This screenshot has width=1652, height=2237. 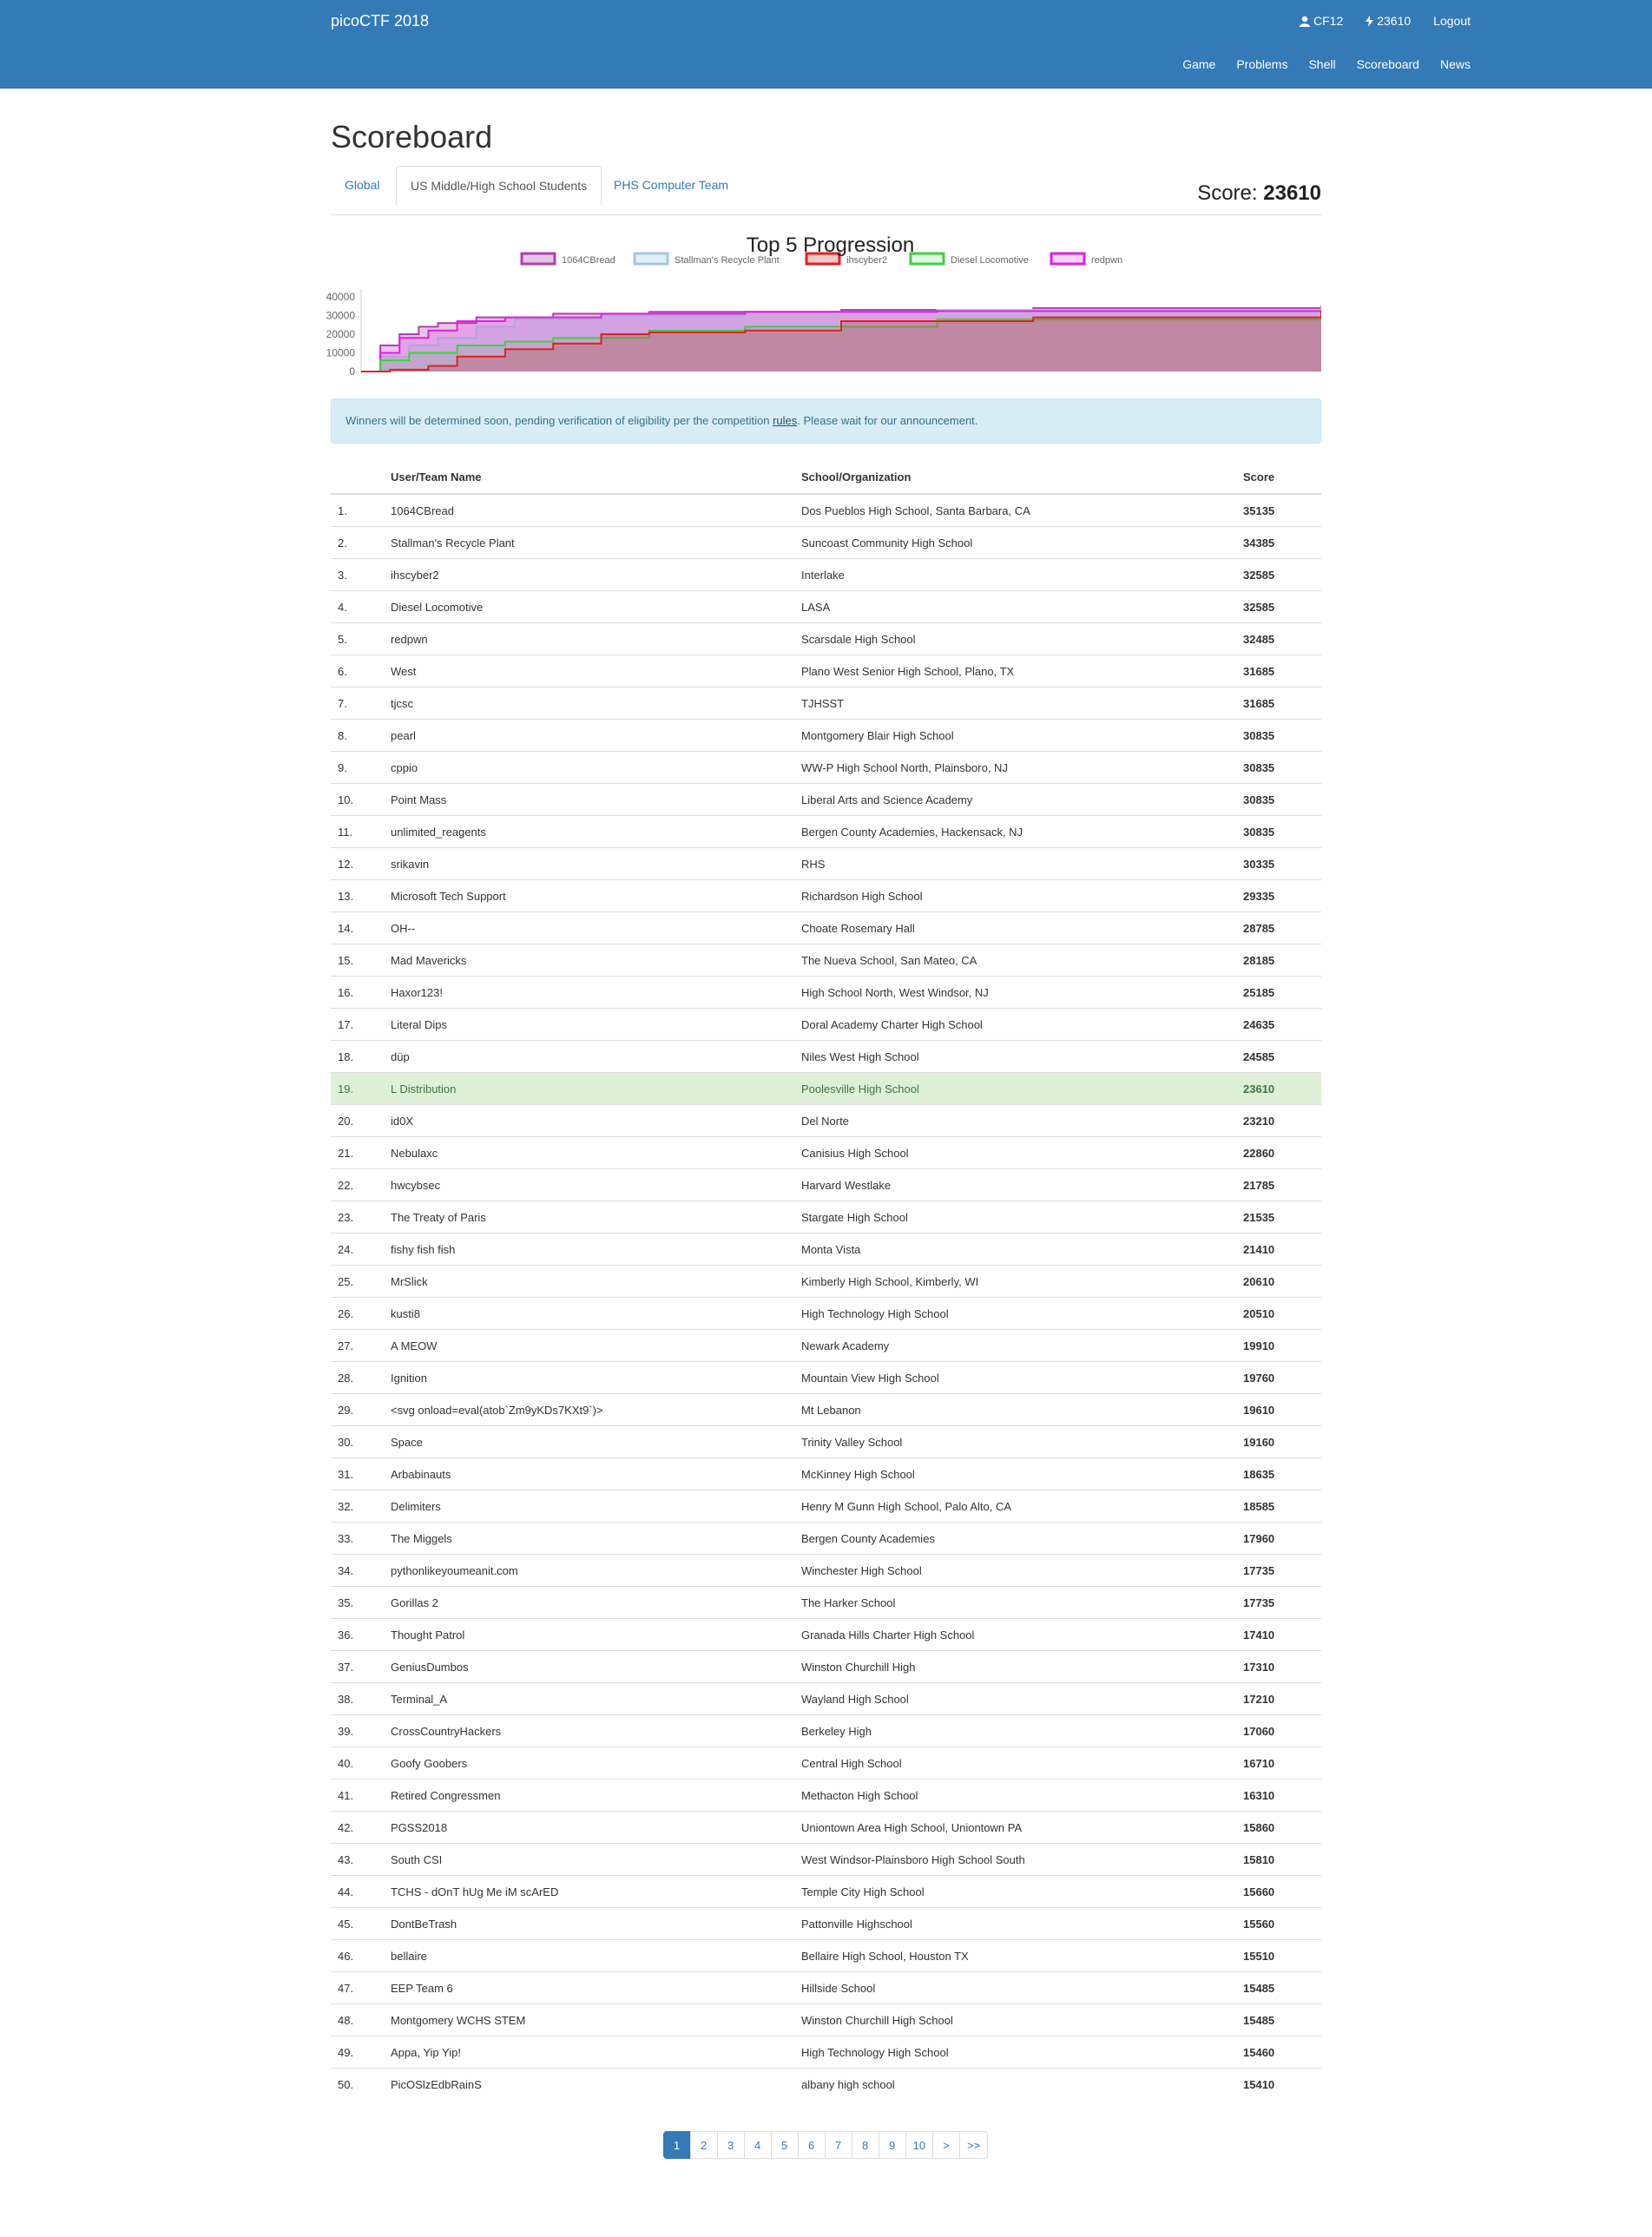 I want to click on nav-problems: Problems, so click(x=1261, y=64).